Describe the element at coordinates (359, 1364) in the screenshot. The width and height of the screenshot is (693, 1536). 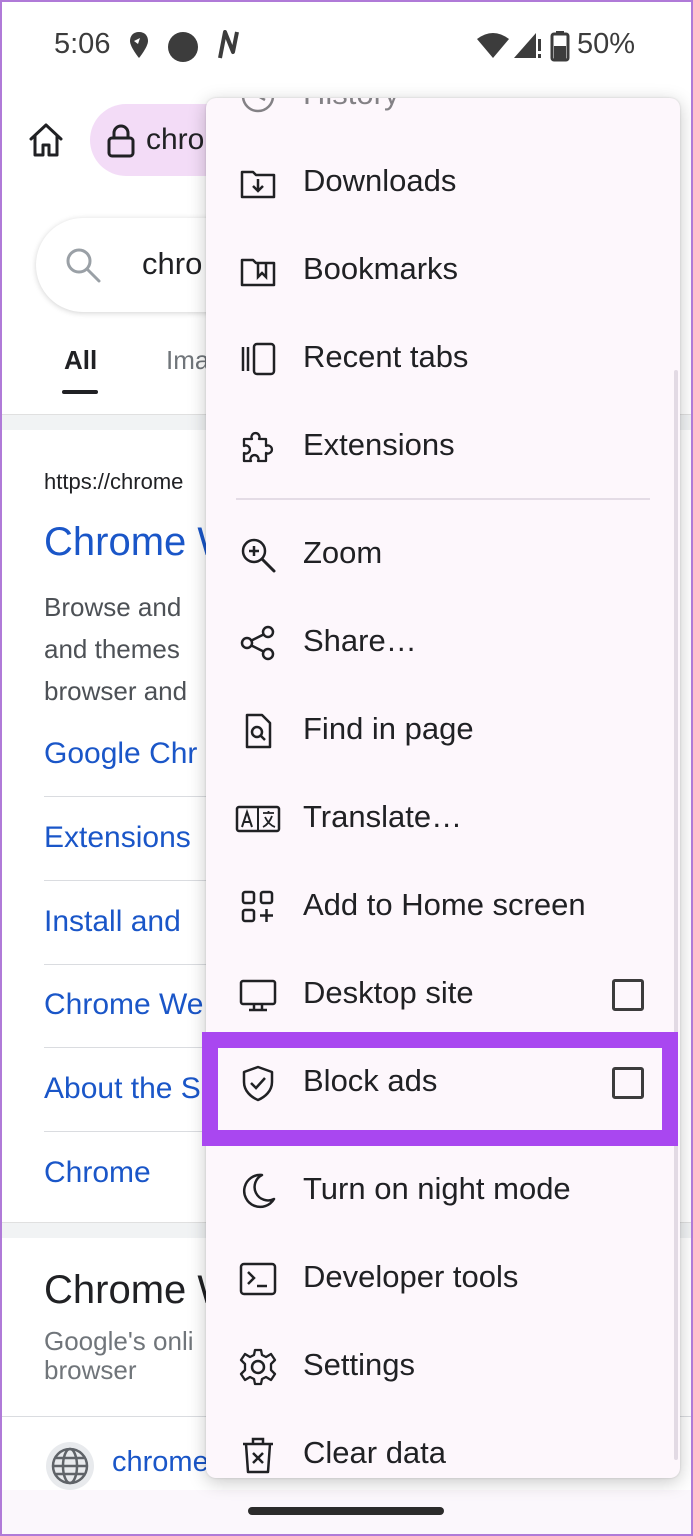
I see `menu-item-label: Settings` at that location.